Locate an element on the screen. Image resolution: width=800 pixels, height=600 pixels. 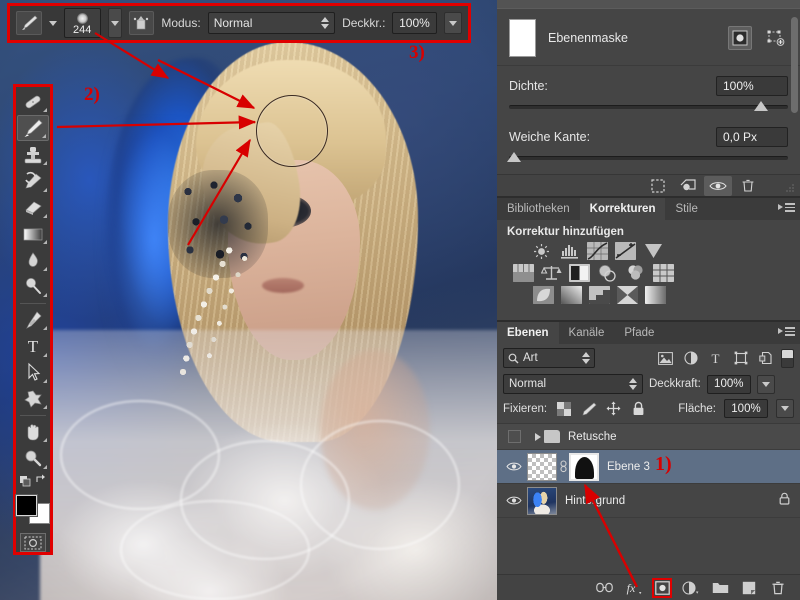
color-lookup-button is located at coordinates (663, 273).